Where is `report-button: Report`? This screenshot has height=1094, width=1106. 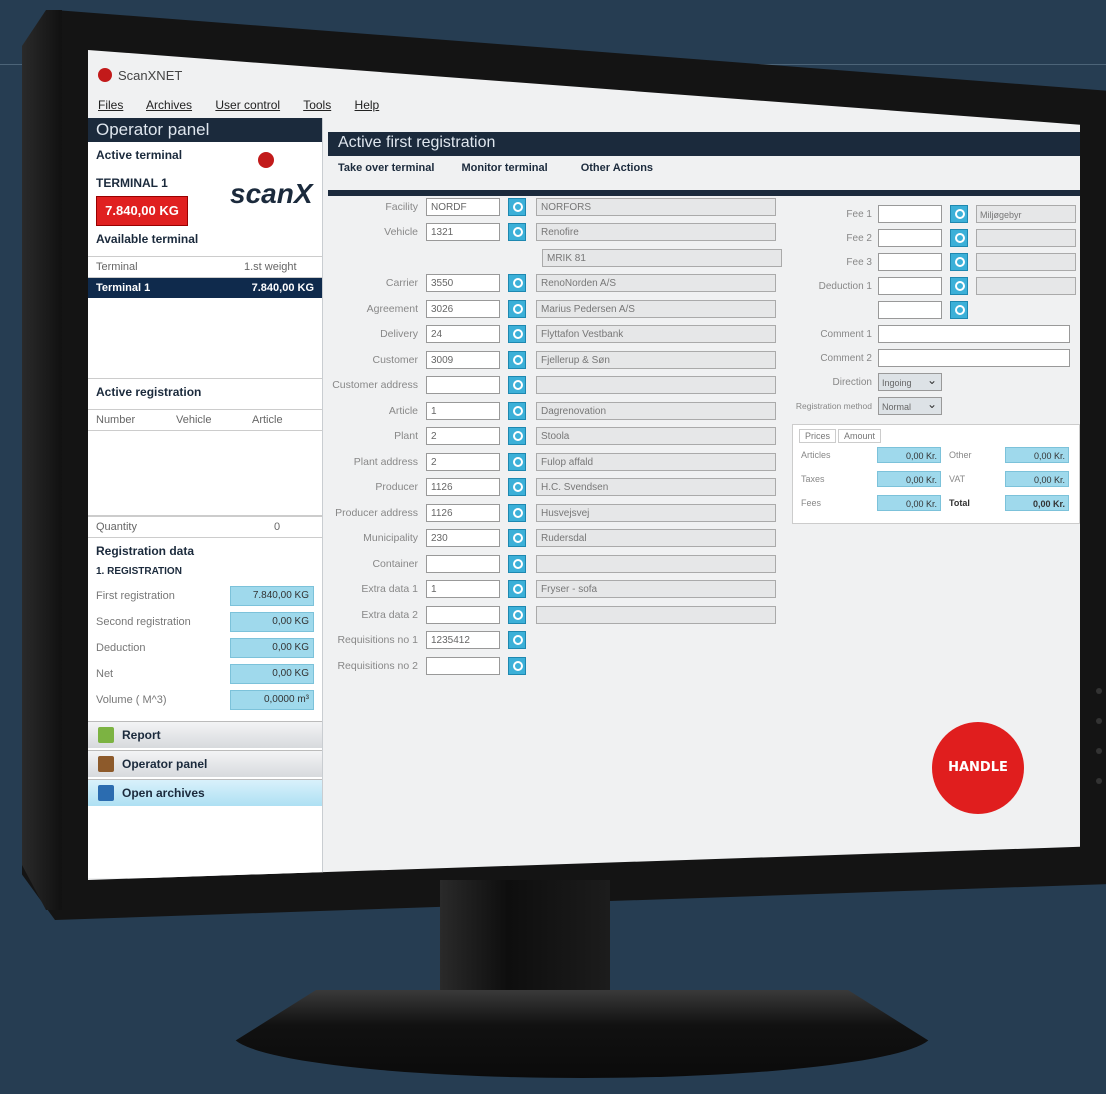
report-button: Report is located at coordinates (205, 734).